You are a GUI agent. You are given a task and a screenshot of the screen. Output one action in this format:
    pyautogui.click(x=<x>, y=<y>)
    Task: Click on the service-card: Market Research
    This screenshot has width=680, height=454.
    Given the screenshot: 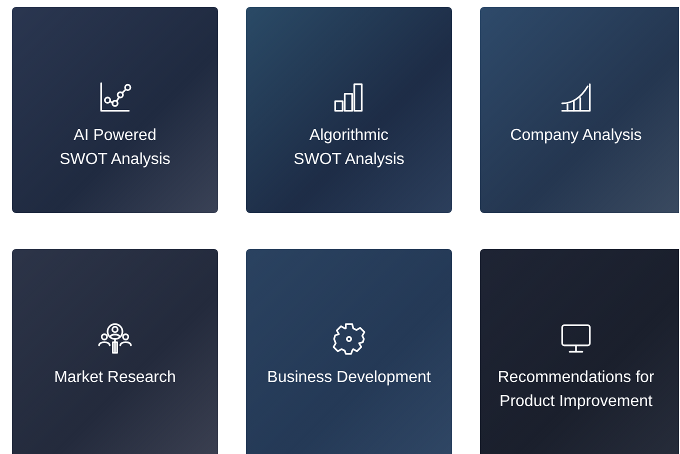 What is the action you would take?
    pyautogui.click(x=115, y=351)
    